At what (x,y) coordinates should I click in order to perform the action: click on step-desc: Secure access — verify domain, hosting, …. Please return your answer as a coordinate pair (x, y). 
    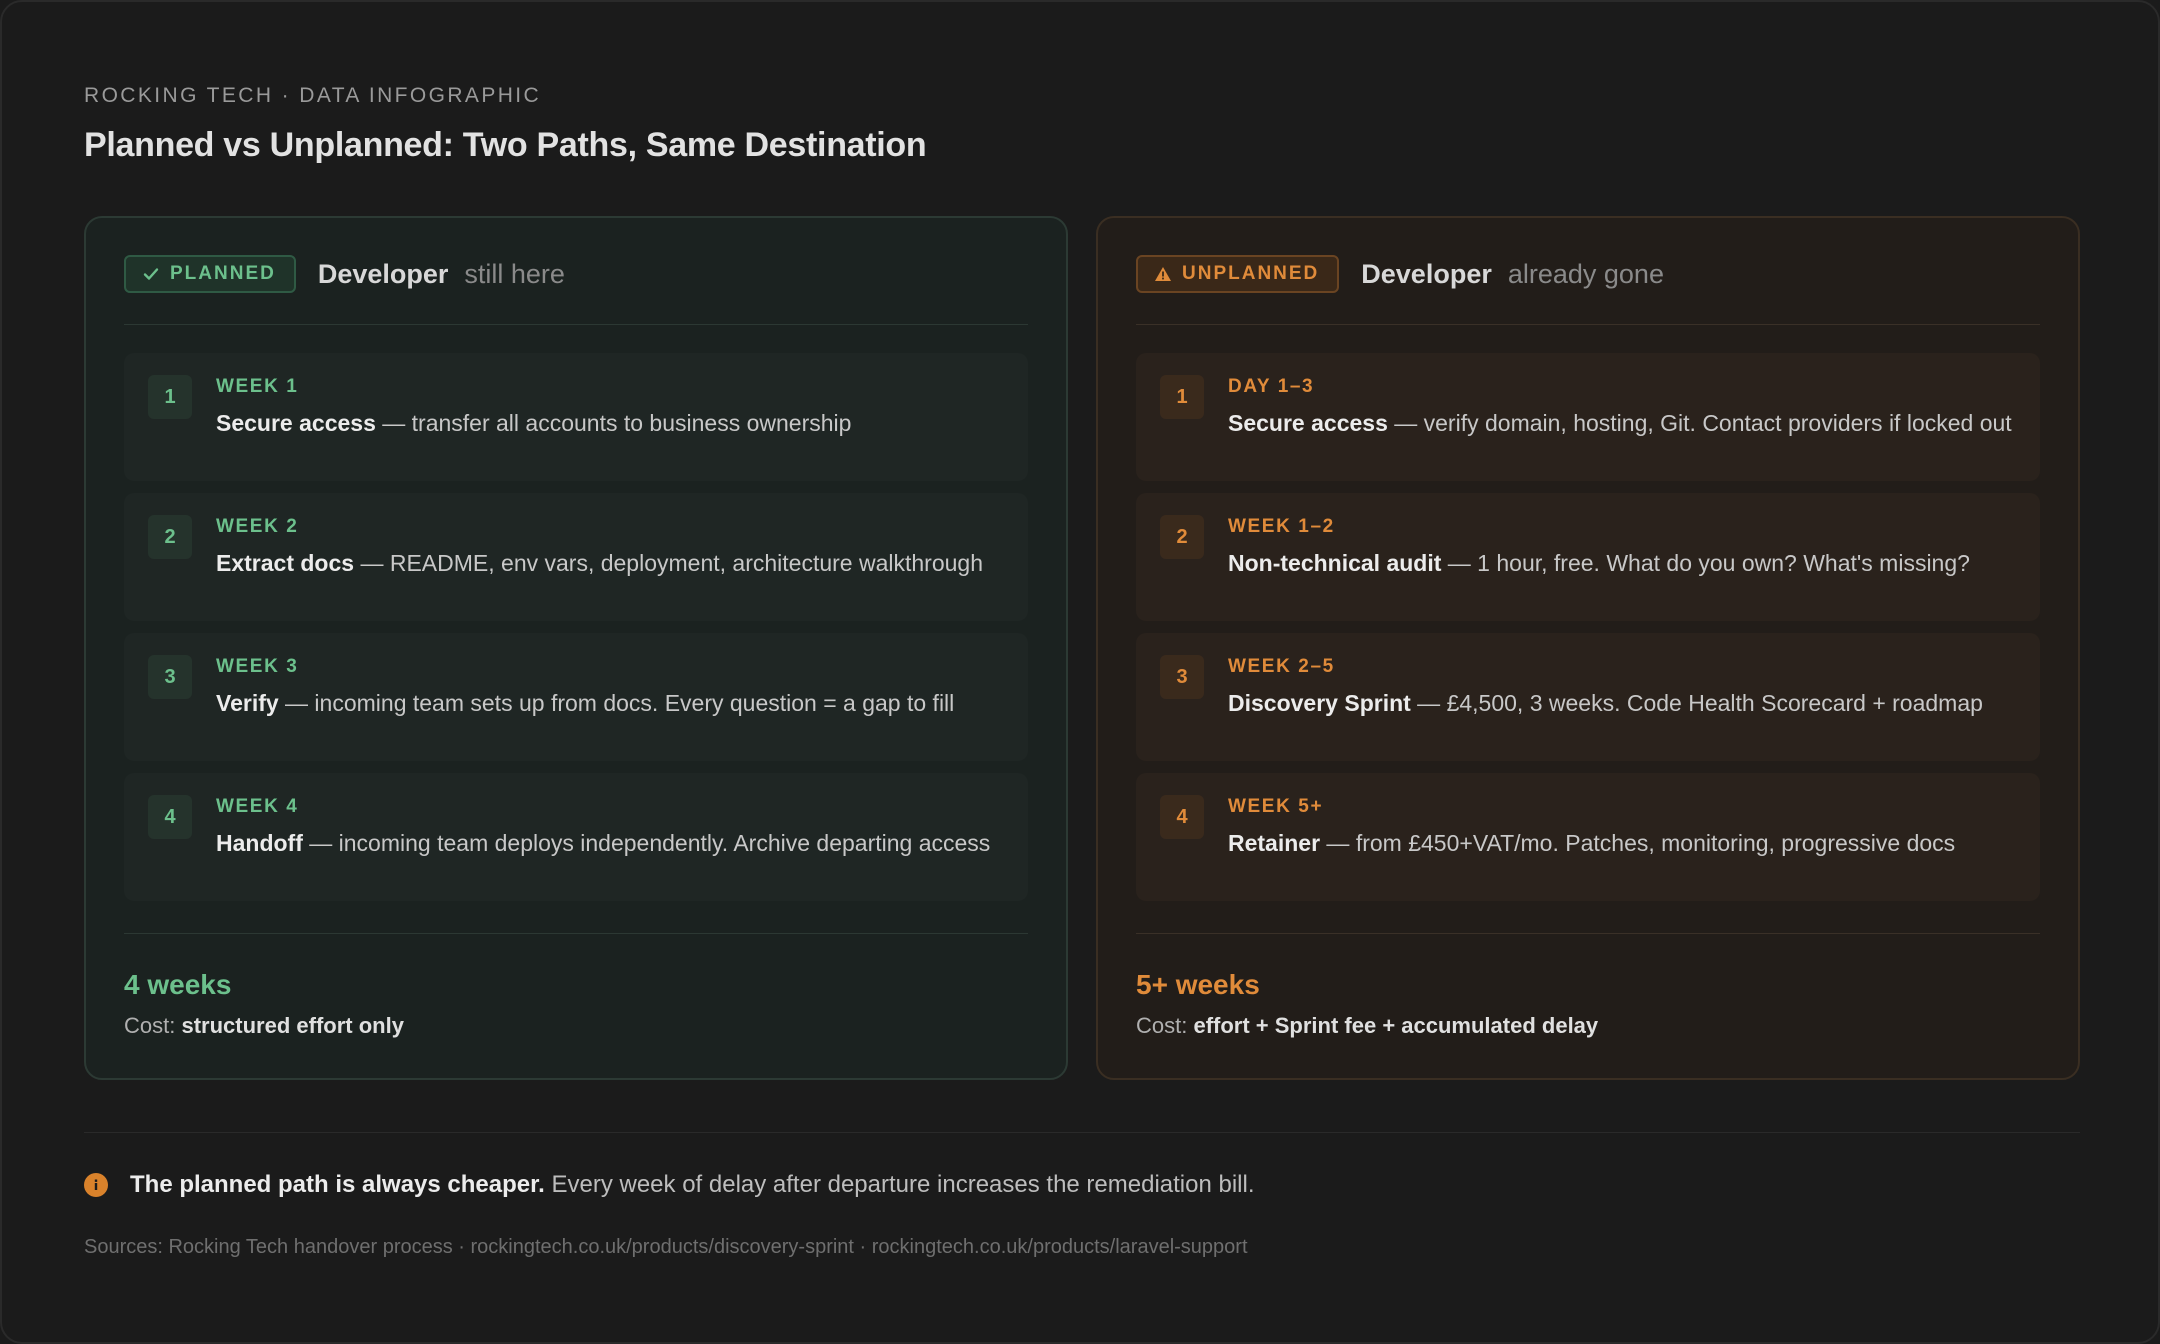
    Looking at the image, I should click on (1620, 423).